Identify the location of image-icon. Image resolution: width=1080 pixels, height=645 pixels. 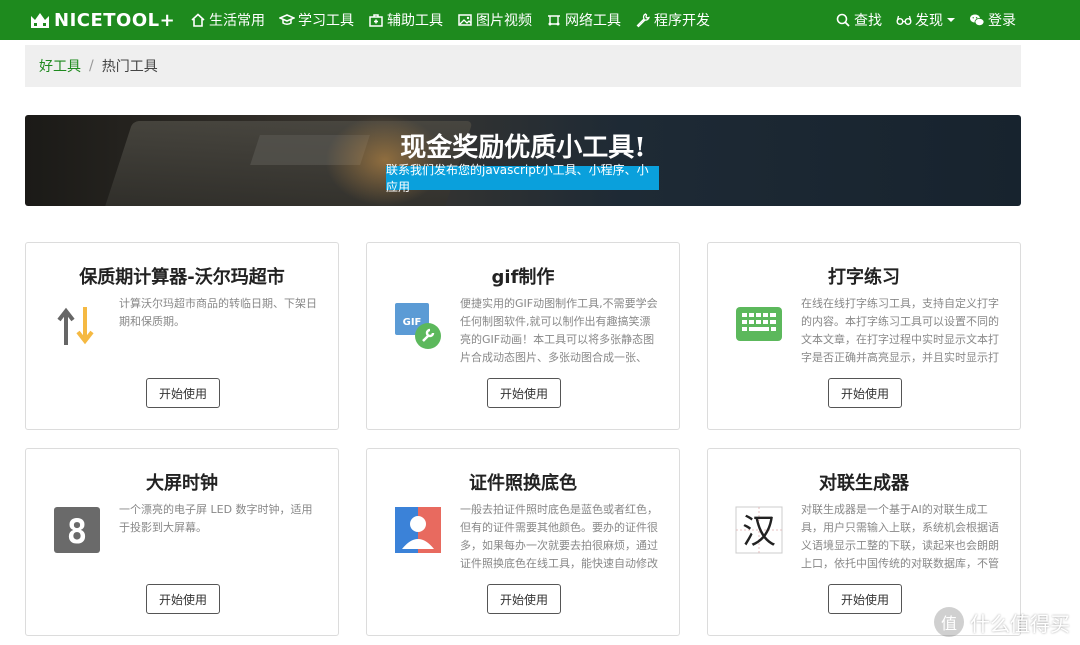
(465, 20).